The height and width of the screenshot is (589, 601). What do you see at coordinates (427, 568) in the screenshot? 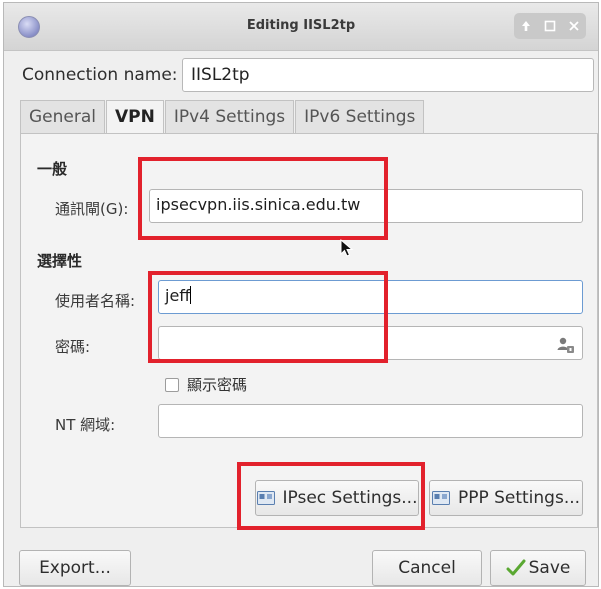
I see `cancel-button: Cancel` at bounding box center [427, 568].